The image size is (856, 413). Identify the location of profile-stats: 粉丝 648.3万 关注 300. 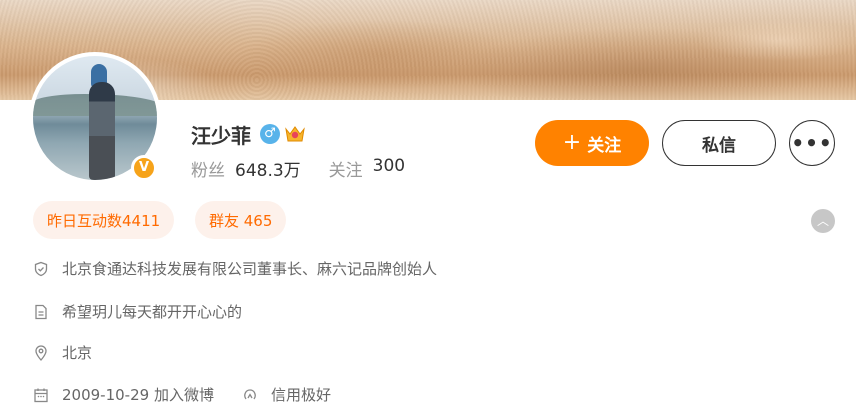
(298, 168).